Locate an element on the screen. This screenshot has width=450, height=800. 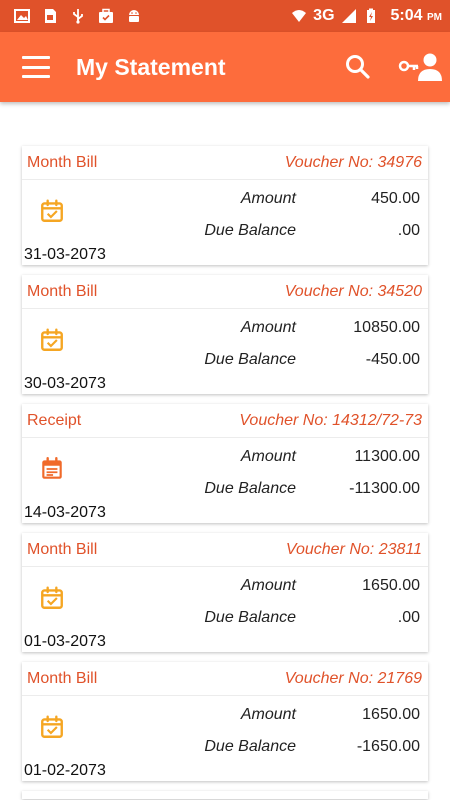
statement-card-partial is located at coordinates (225, 795).